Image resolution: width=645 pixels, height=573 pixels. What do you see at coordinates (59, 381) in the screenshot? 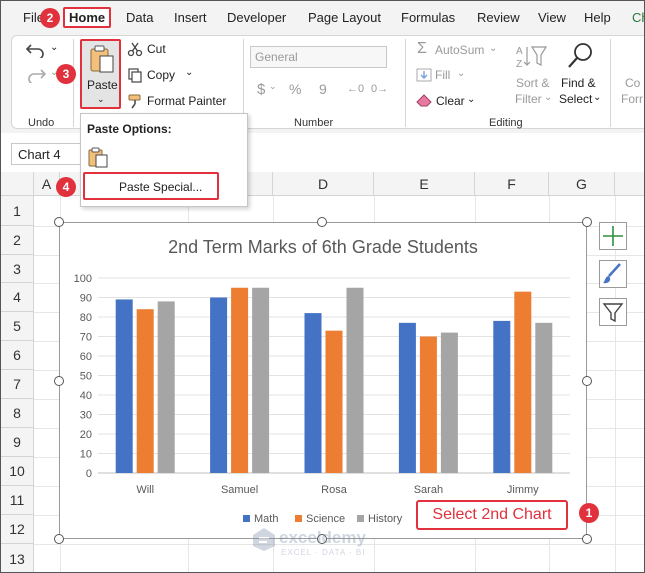
I see `resize-handle-left` at bounding box center [59, 381].